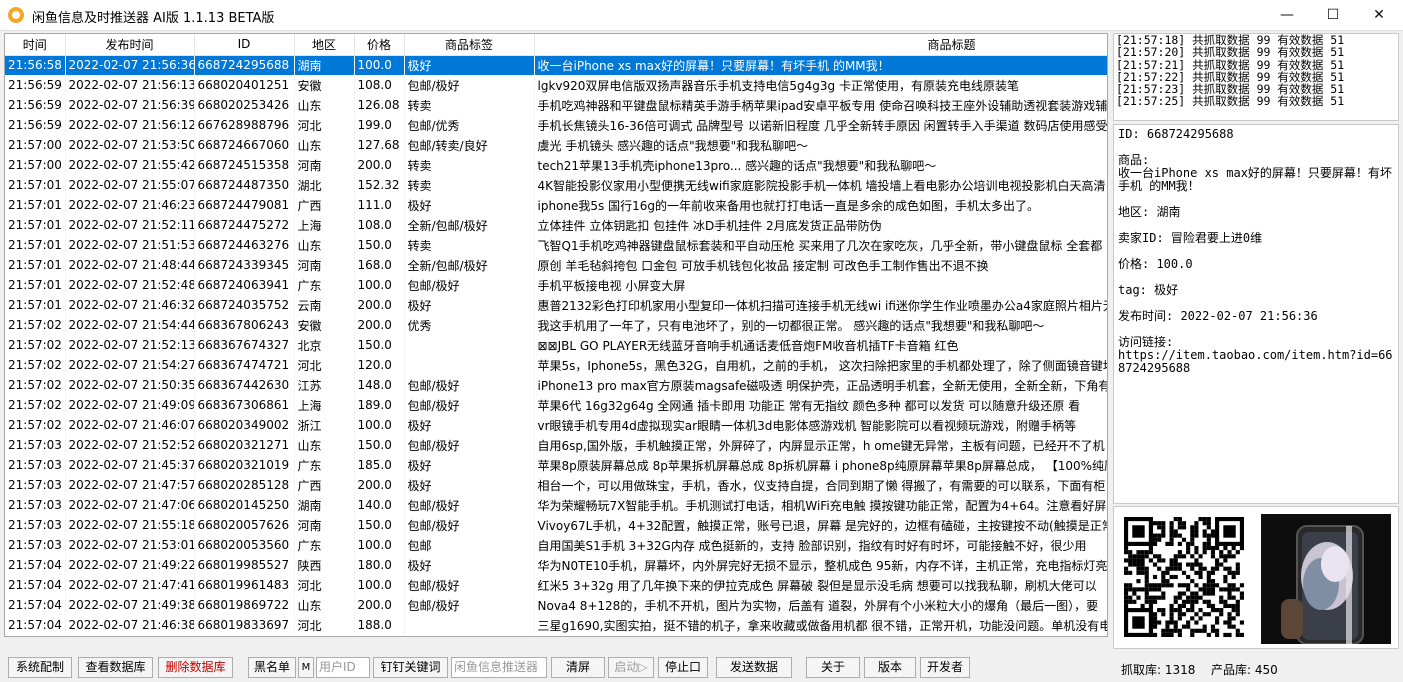 Image resolution: width=1403 pixels, height=682 pixels. I want to click on cell-id: 668020321271, so click(244, 445).